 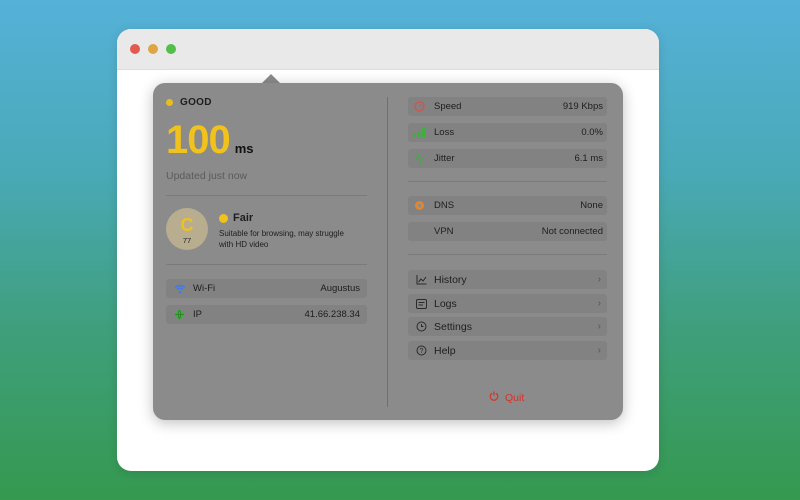 I want to click on list-icon, so click(x=421, y=304).